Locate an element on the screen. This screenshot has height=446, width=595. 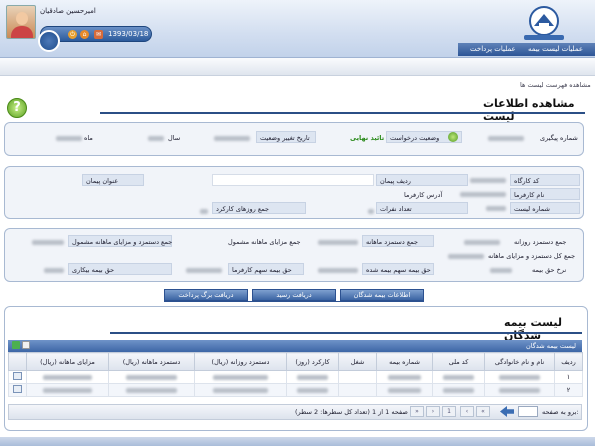
status-value: تائید نهایی is located at coordinates (367, 138).